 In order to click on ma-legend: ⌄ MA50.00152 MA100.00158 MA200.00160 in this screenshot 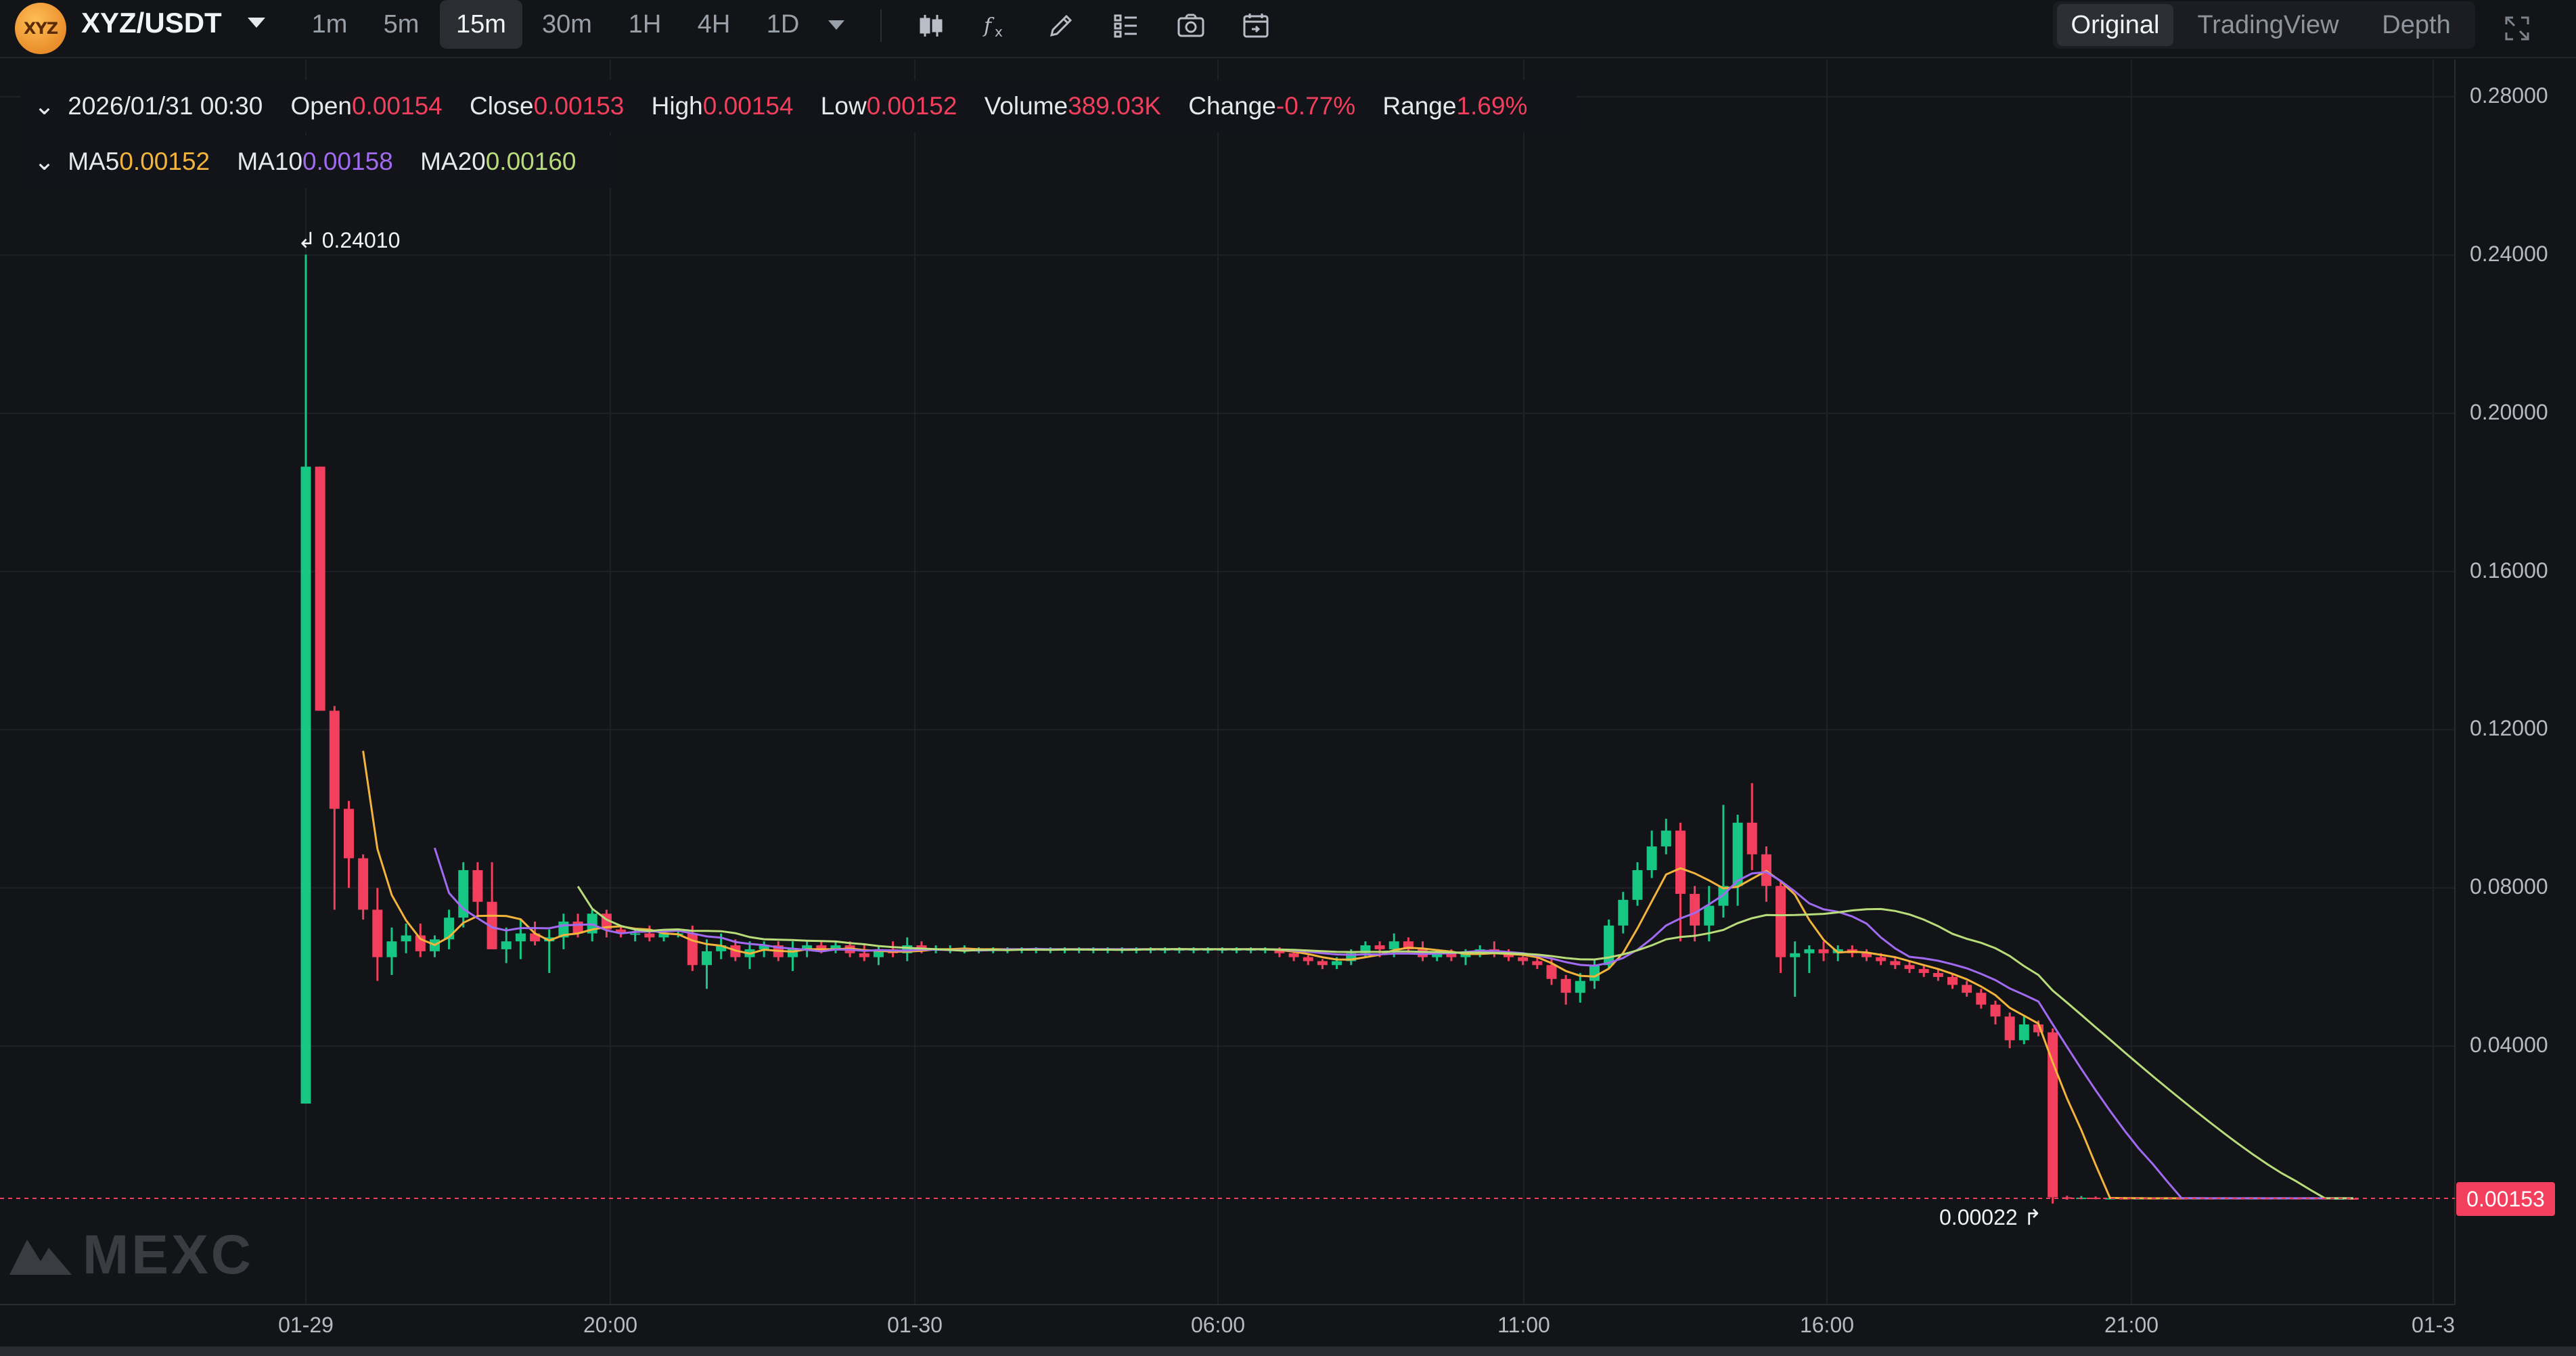, I will do `click(318, 161)`.